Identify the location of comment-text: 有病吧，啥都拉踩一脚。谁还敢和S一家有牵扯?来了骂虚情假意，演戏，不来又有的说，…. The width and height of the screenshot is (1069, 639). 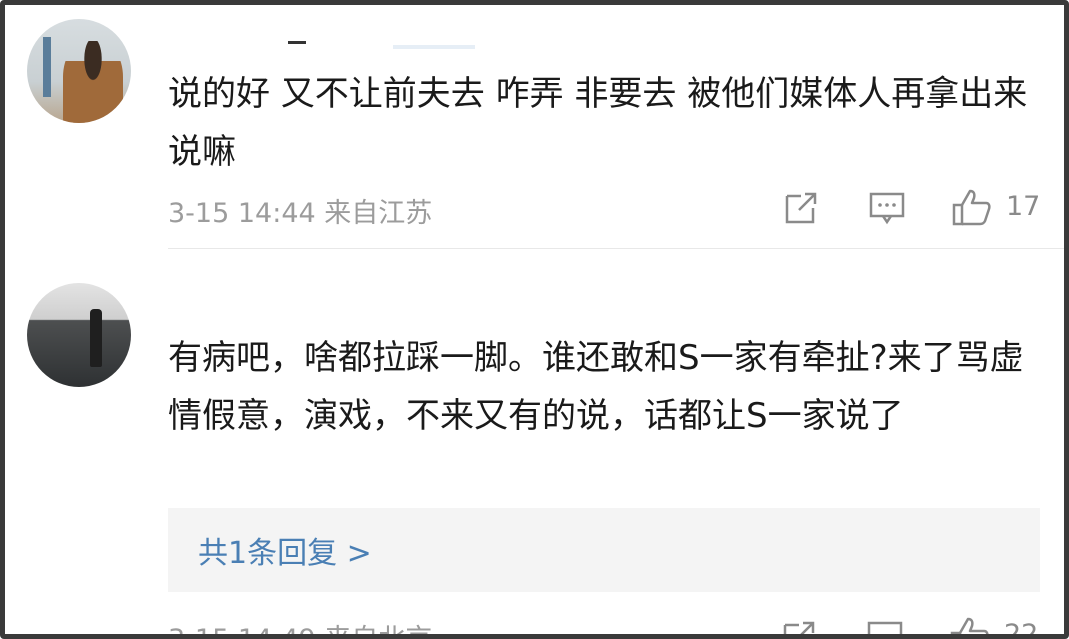
(596, 387).